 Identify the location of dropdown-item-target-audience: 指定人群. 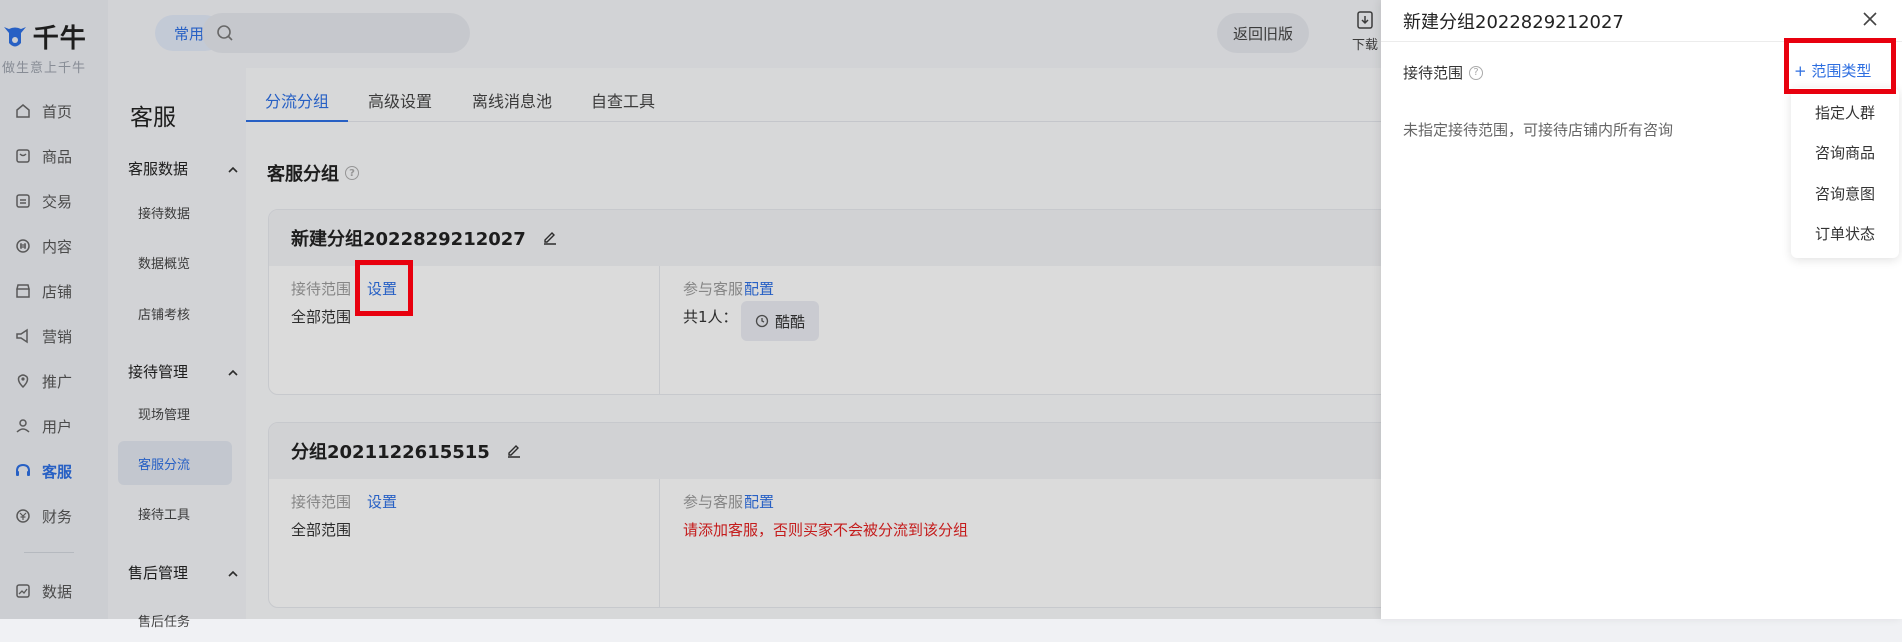
(1845, 112).